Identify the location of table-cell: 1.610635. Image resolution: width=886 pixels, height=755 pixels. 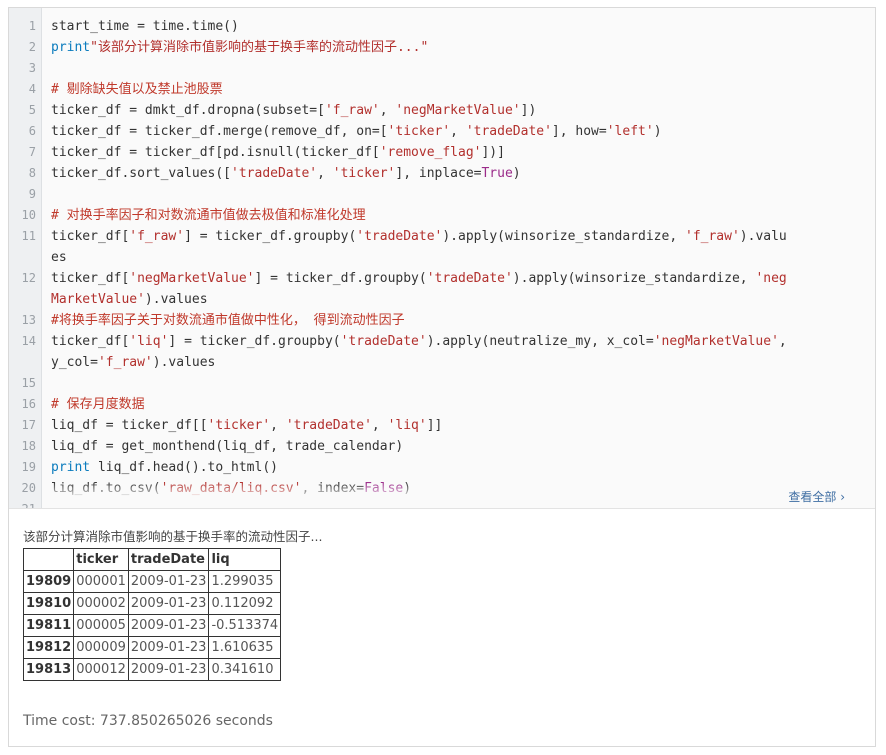
(245, 647).